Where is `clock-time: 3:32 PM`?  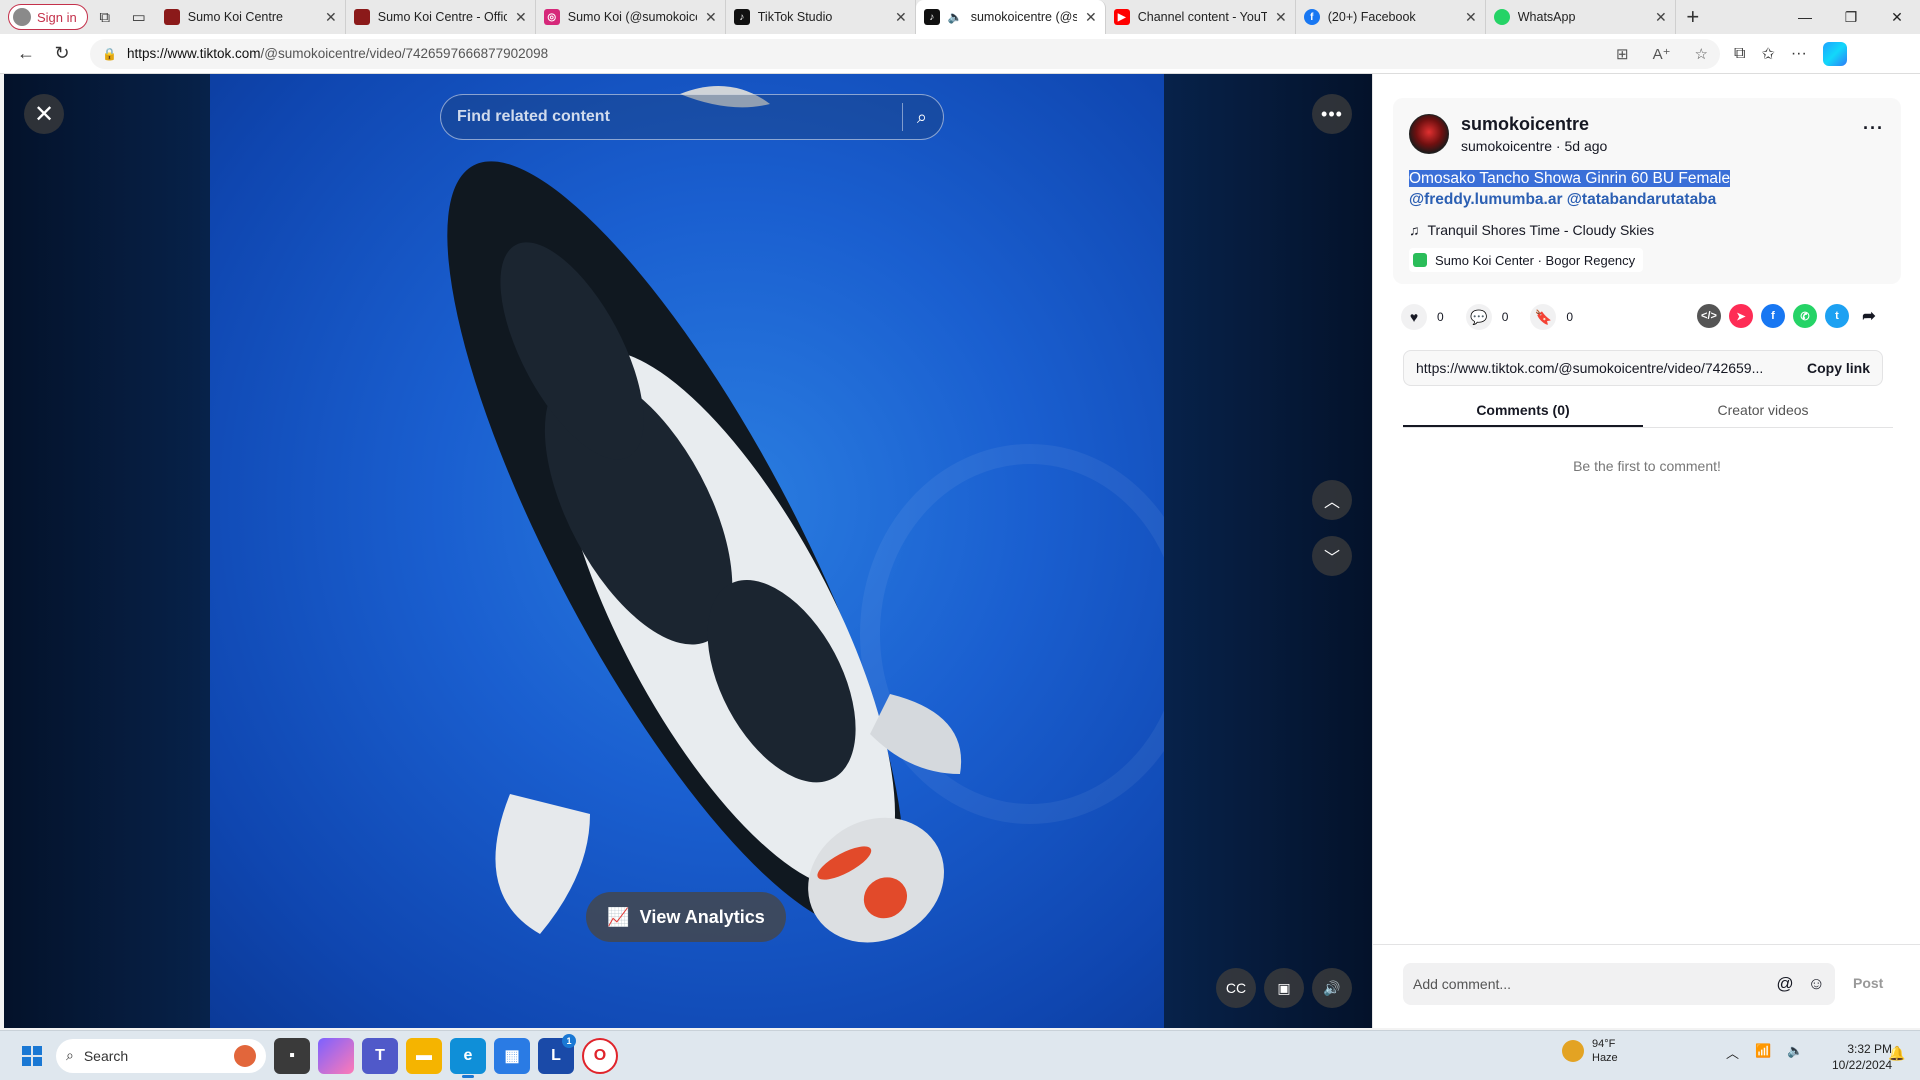 clock-time: 3:32 PM is located at coordinates (1870, 1049).